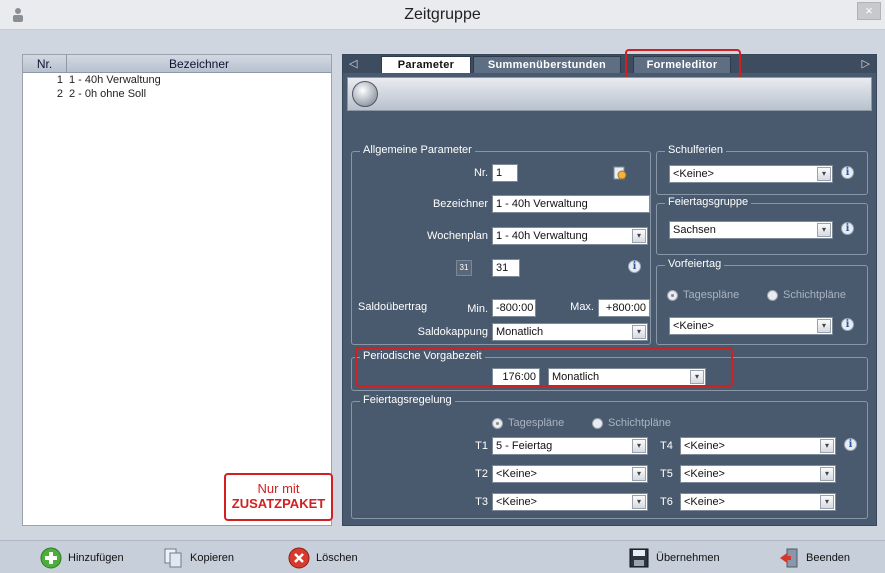 This screenshot has height=573, width=885. What do you see at coordinates (814, 558) in the screenshot?
I see `beenden-button: Beenden` at bounding box center [814, 558].